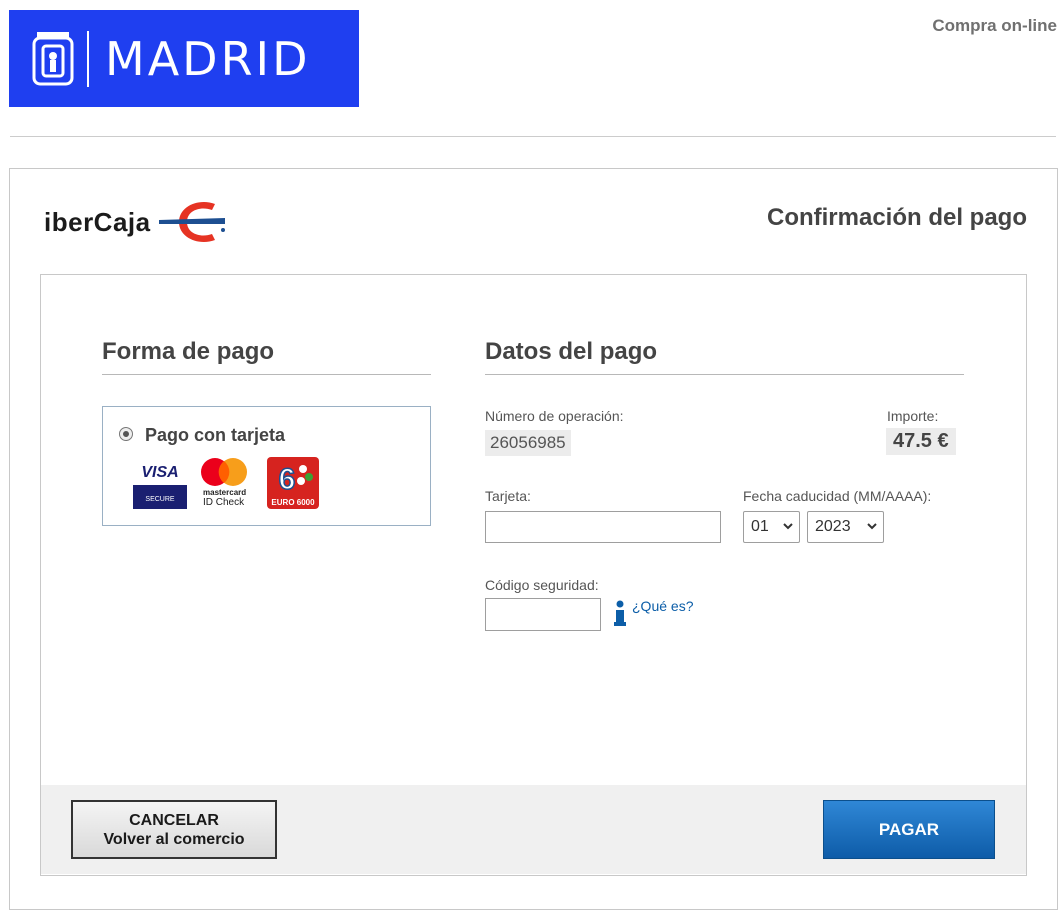  What do you see at coordinates (160, 499) in the screenshot?
I see `visa-secure-text: SECURE` at bounding box center [160, 499].